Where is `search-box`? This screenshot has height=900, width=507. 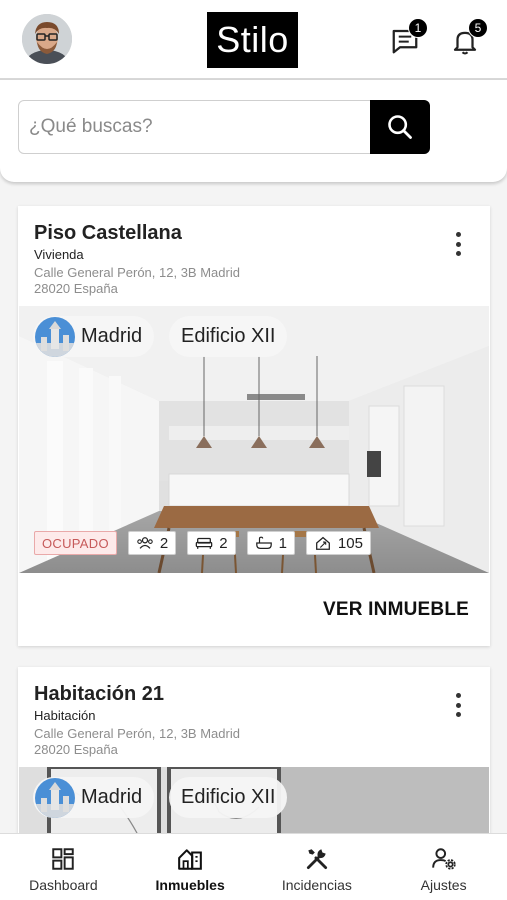
search-box is located at coordinates (224, 127).